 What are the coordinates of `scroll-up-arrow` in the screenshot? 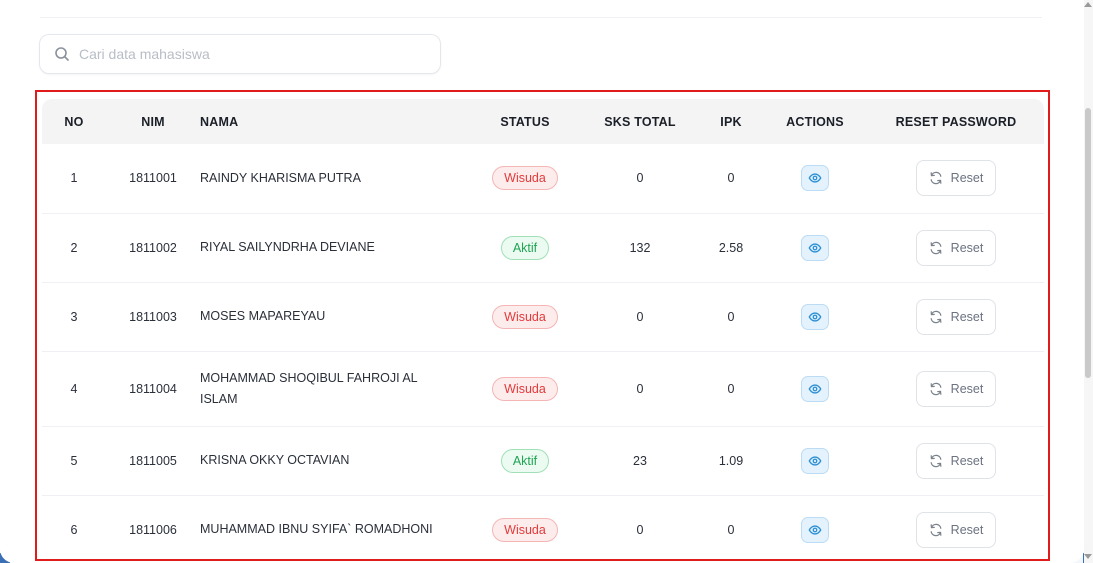 It's located at (1088, 4).